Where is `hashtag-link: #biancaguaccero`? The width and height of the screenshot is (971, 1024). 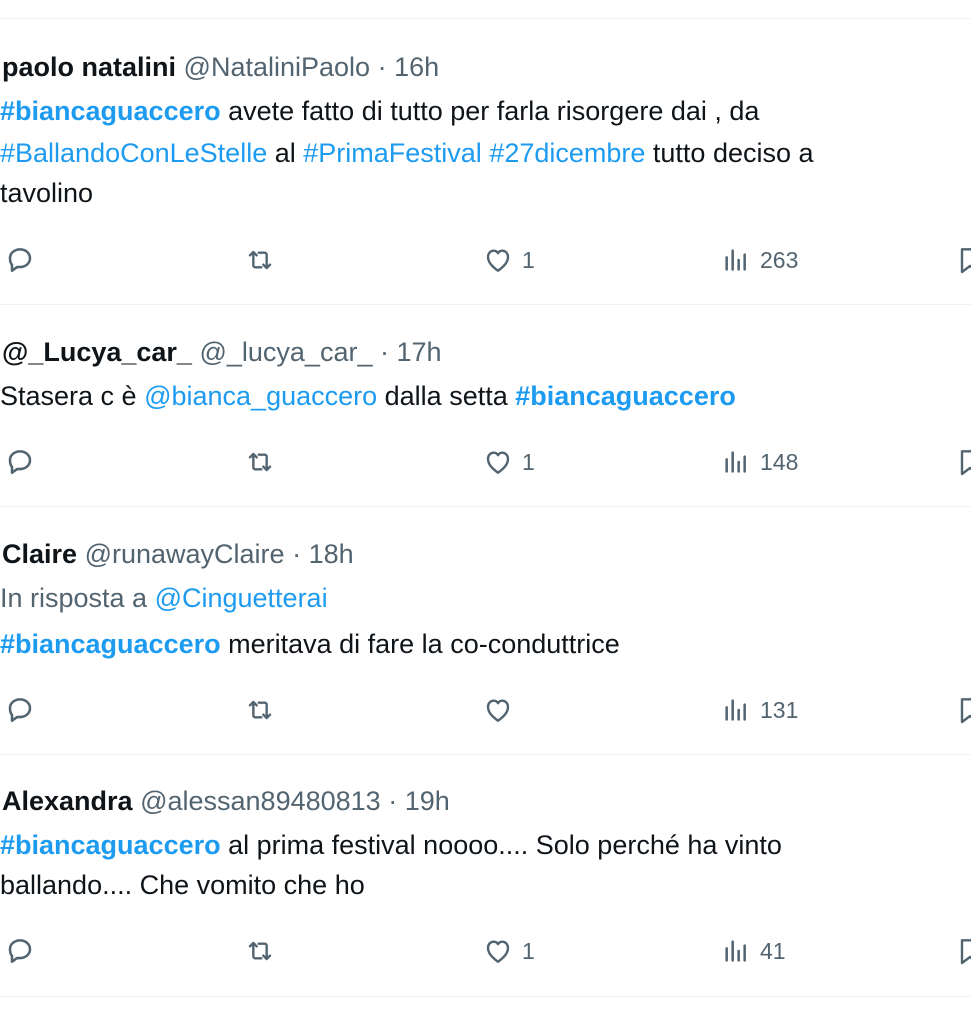
hashtag-link: #biancaguaccero is located at coordinates (110, 845).